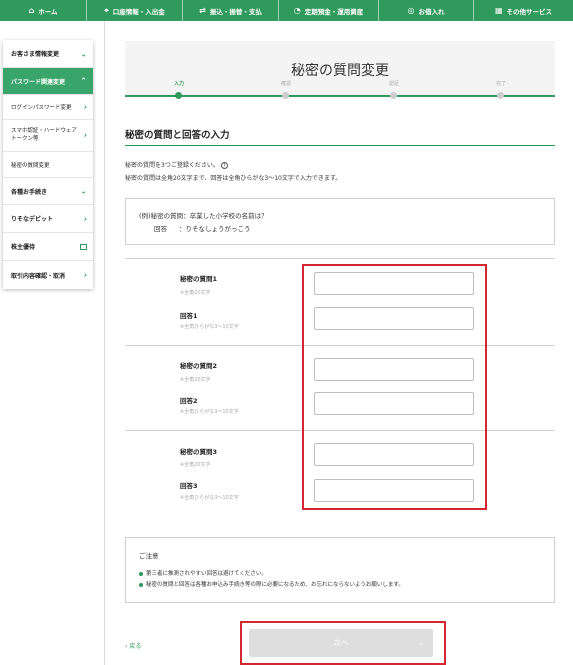 The width and height of the screenshot is (573, 665). Describe the element at coordinates (426, 10) in the screenshot. I see `nav-loan: ◎ お借入れ` at that location.